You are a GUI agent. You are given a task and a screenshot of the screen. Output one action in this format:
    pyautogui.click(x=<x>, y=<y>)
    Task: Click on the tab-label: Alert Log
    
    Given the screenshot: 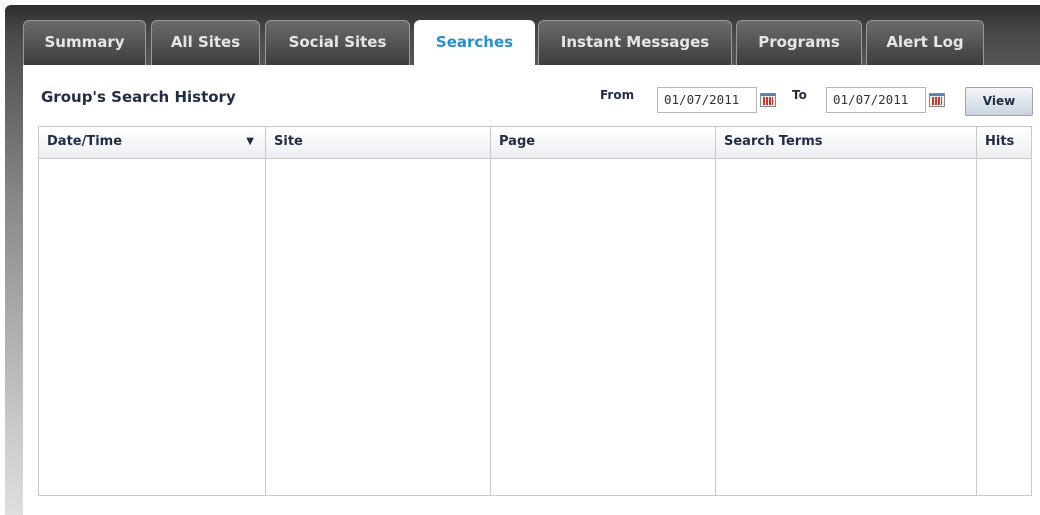 What is the action you would take?
    pyautogui.click(x=925, y=42)
    